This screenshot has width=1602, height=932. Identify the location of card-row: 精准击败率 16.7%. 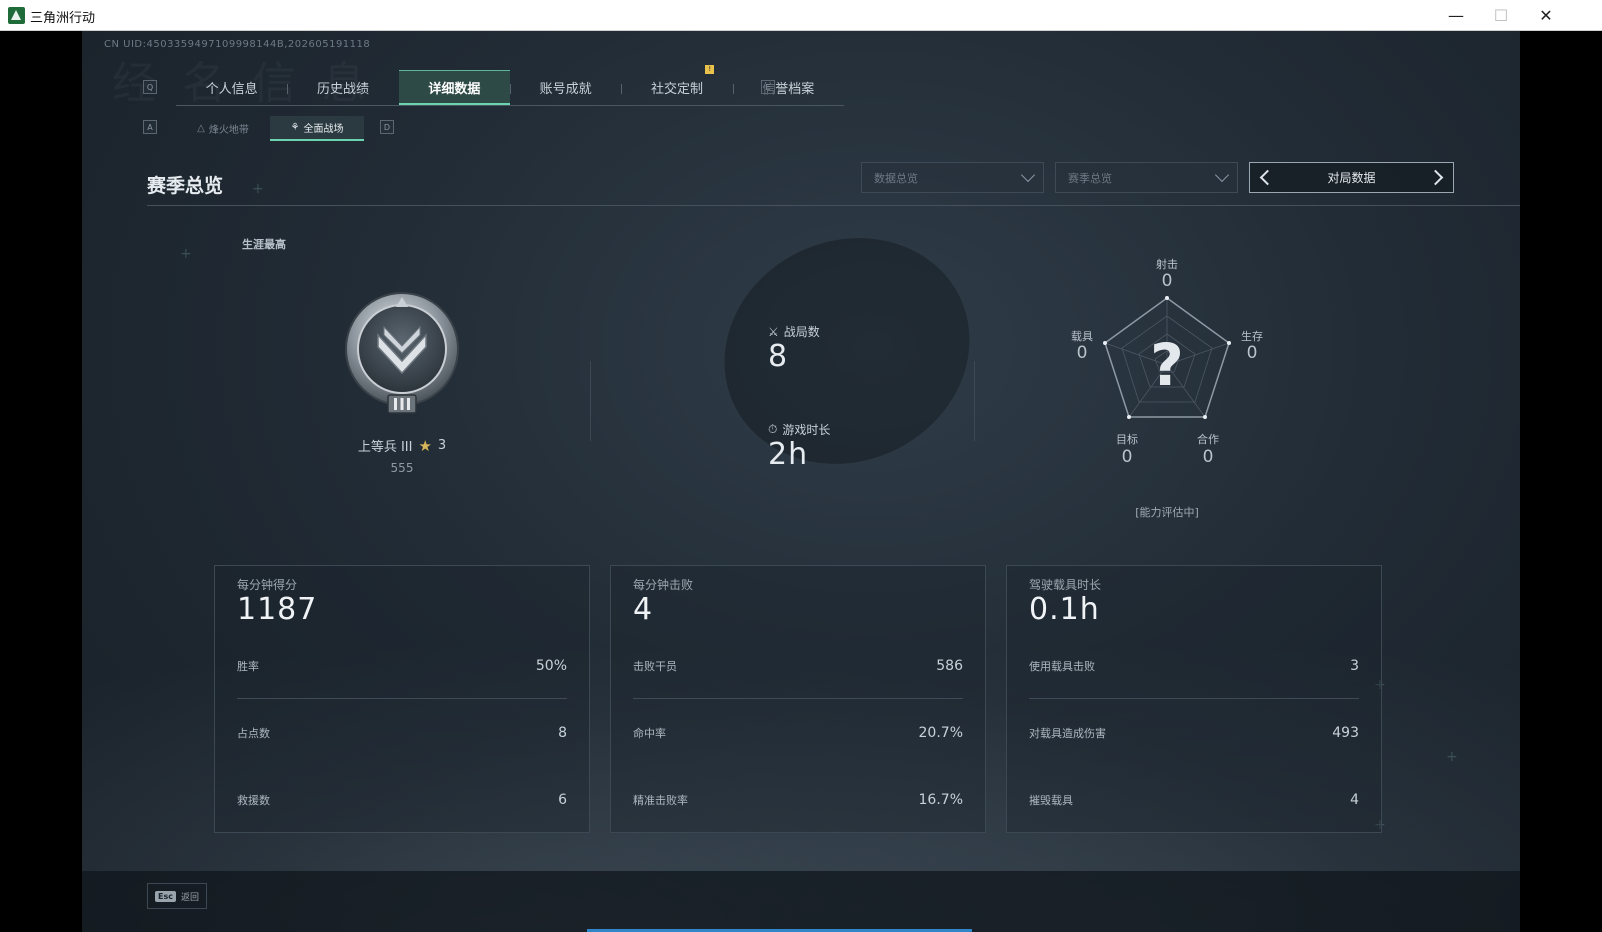
(798, 800).